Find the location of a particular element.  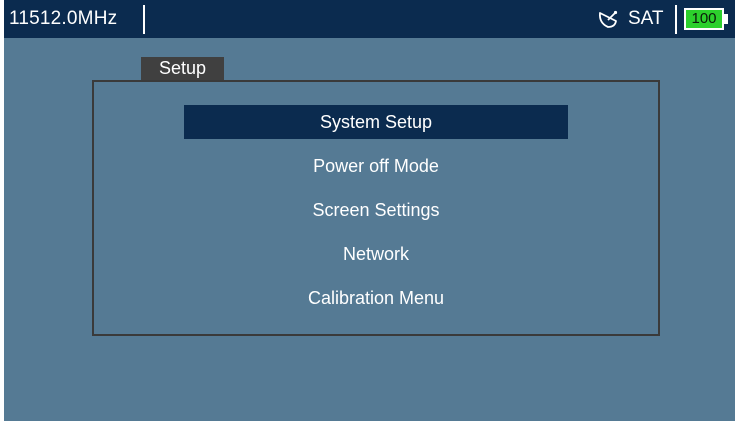

menu-item-system-setup: System Setup is located at coordinates (376, 122).